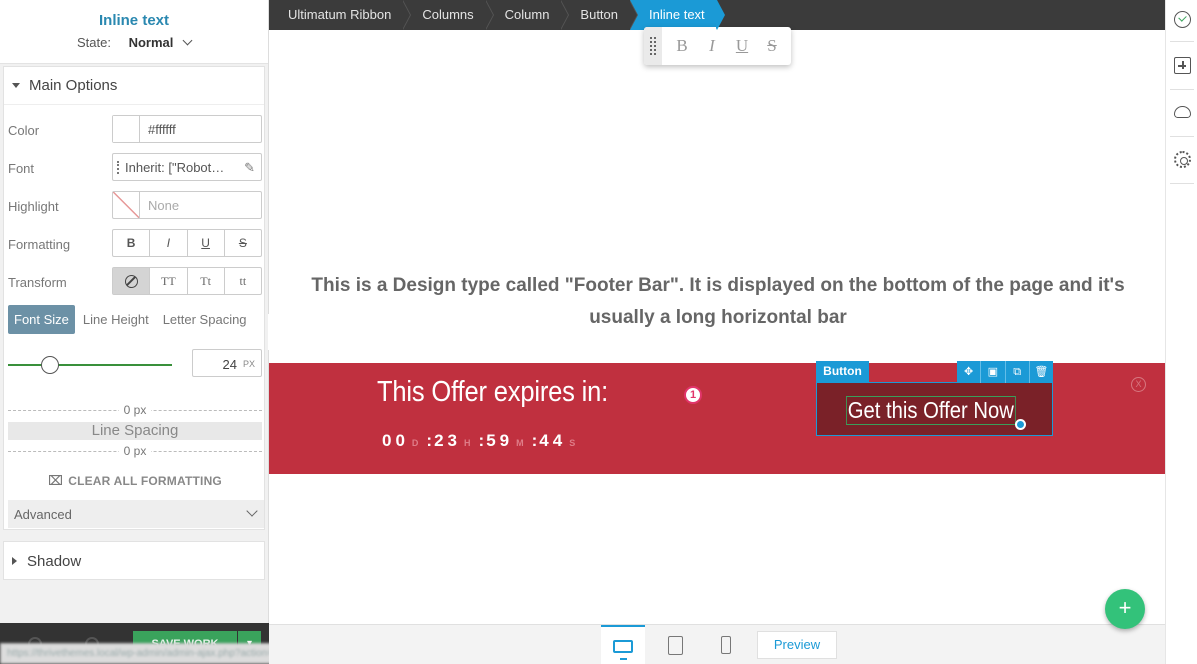  I want to click on move-icon: ✥, so click(969, 372).